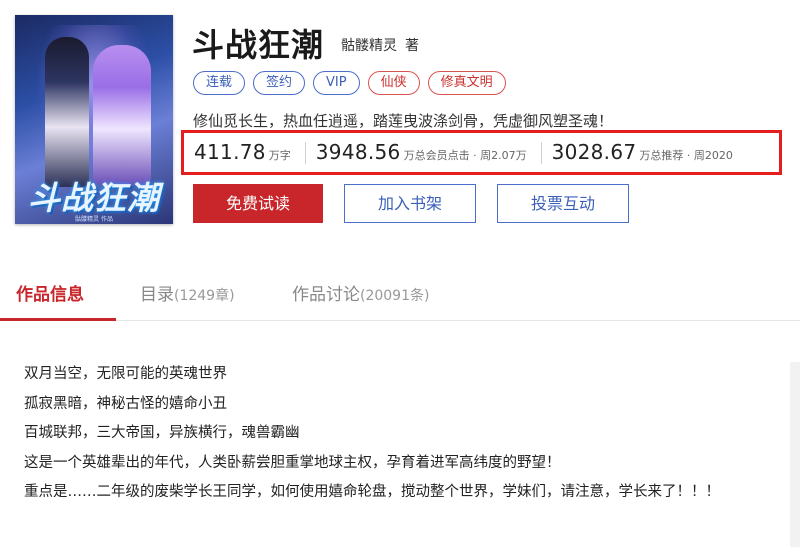 The width and height of the screenshot is (800, 553). What do you see at coordinates (125, 403) in the screenshot?
I see `description-line: 孤寂黑暗，神秘古怪的嬉命小丑` at bounding box center [125, 403].